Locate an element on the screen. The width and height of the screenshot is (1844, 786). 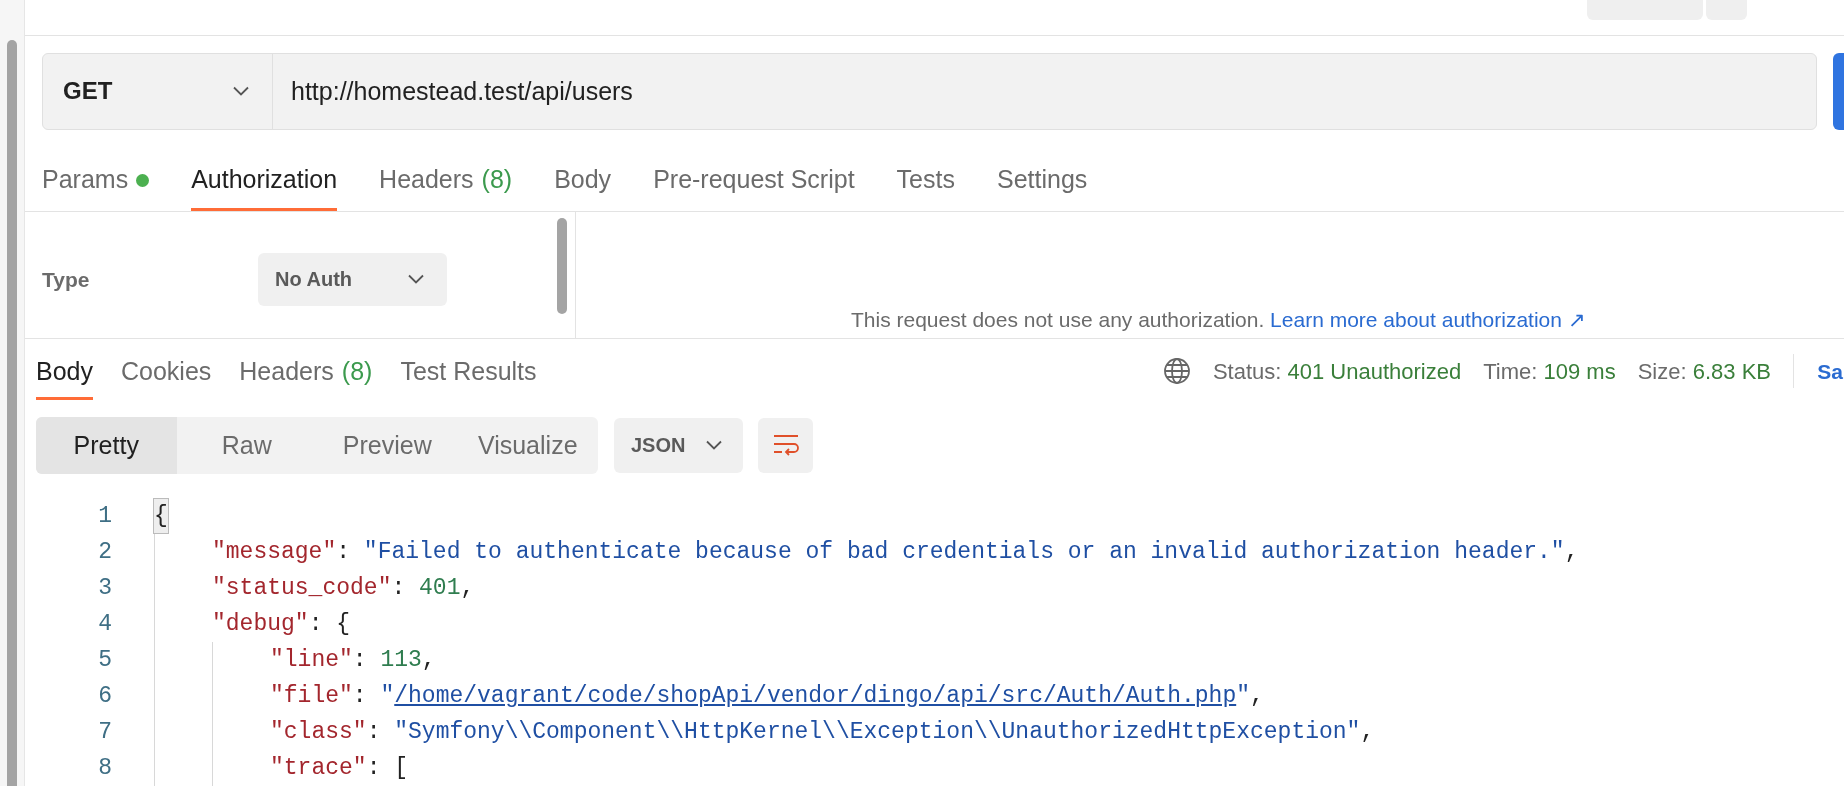
line-number: 2 is located at coordinates (104, 552).